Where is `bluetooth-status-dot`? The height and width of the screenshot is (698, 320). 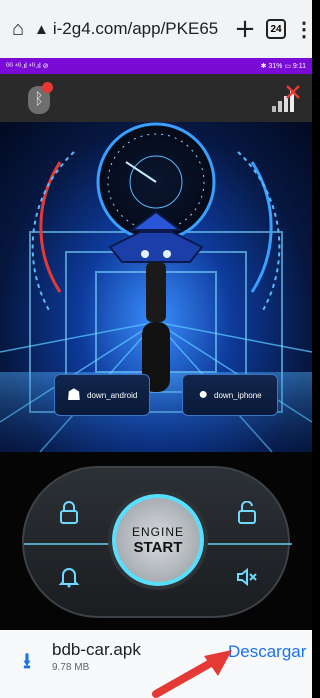 bluetooth-status-dot is located at coordinates (47, 87).